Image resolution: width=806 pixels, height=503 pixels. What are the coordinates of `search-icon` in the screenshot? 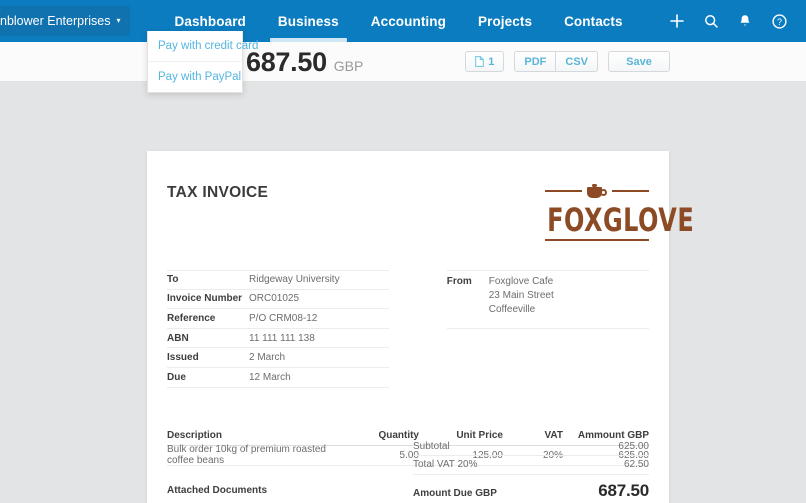 It's located at (711, 21).